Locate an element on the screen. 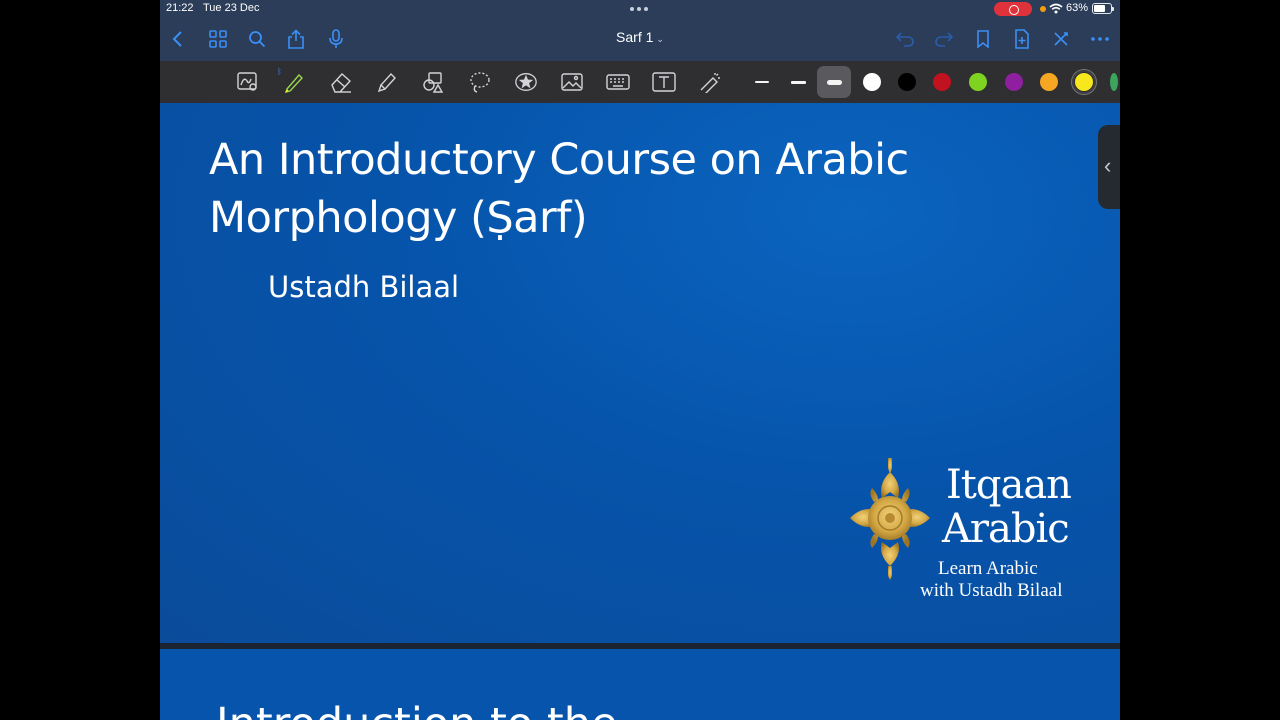 The width and height of the screenshot is (1280, 720). mic-indicator-icon is located at coordinates (1043, 9).